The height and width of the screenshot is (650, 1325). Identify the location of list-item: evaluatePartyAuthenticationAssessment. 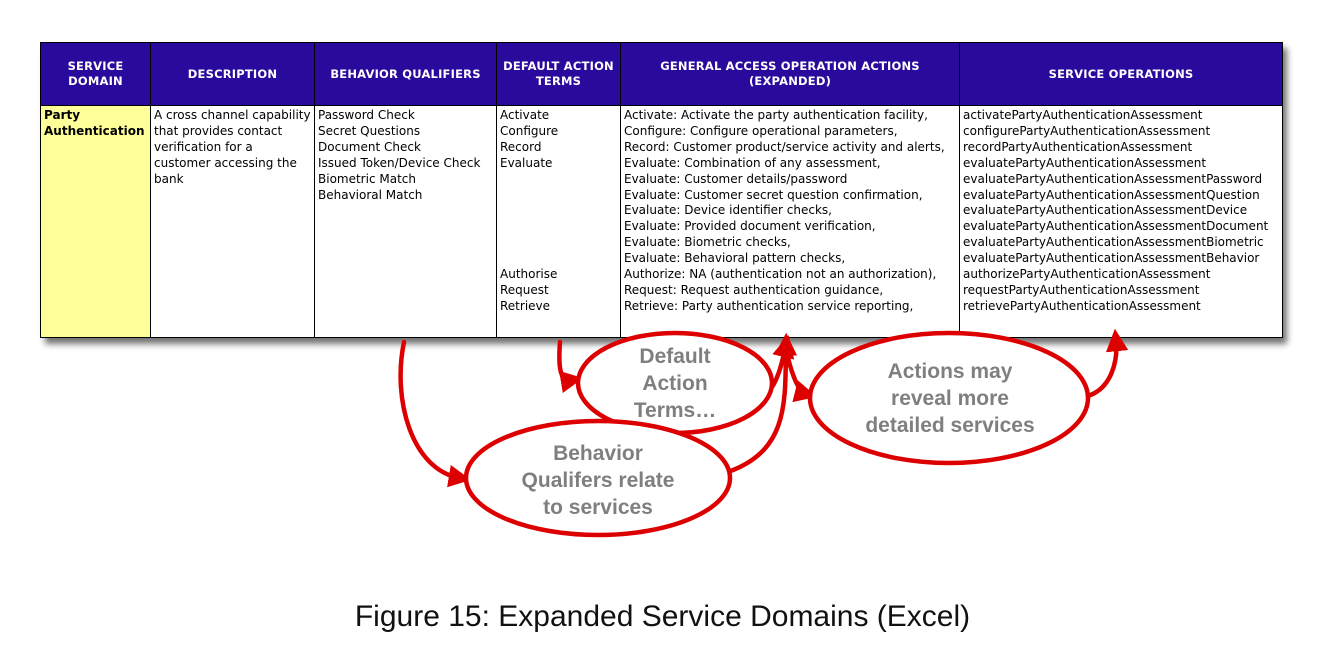
(1085, 162).